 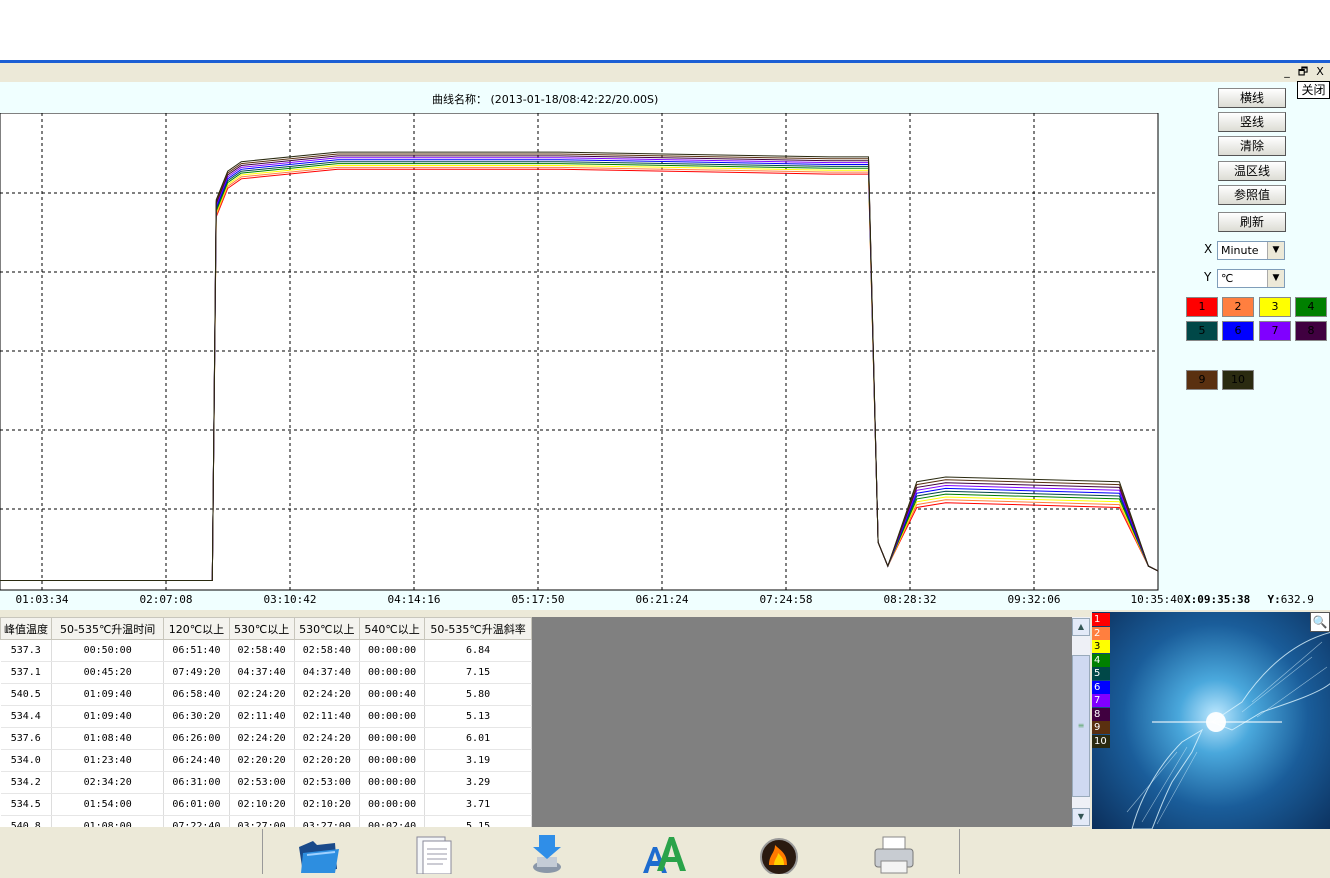 What do you see at coordinates (1311, 307) in the screenshot?
I see `channel-chip-4: 4` at bounding box center [1311, 307].